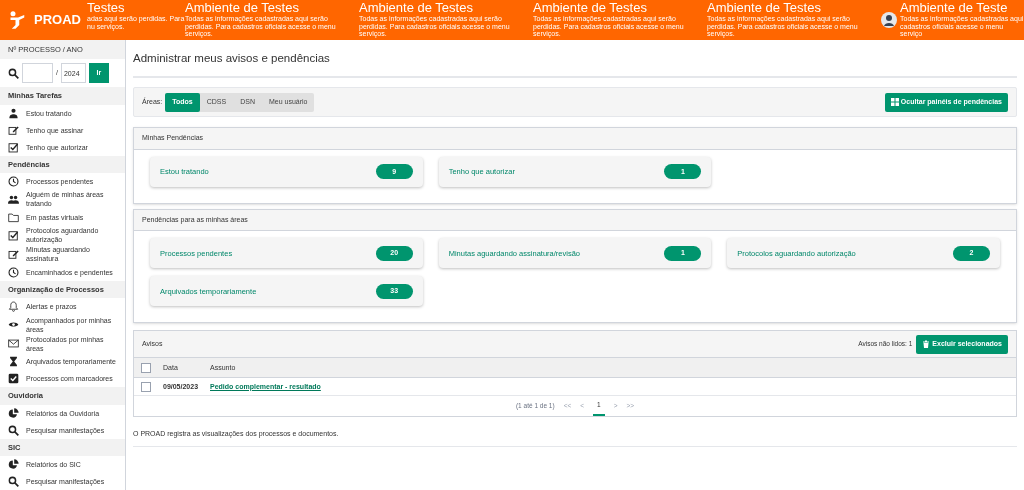  What do you see at coordinates (575, 64) in the screenshot?
I see `page-title: Administrar meus avisos e pendências` at bounding box center [575, 64].